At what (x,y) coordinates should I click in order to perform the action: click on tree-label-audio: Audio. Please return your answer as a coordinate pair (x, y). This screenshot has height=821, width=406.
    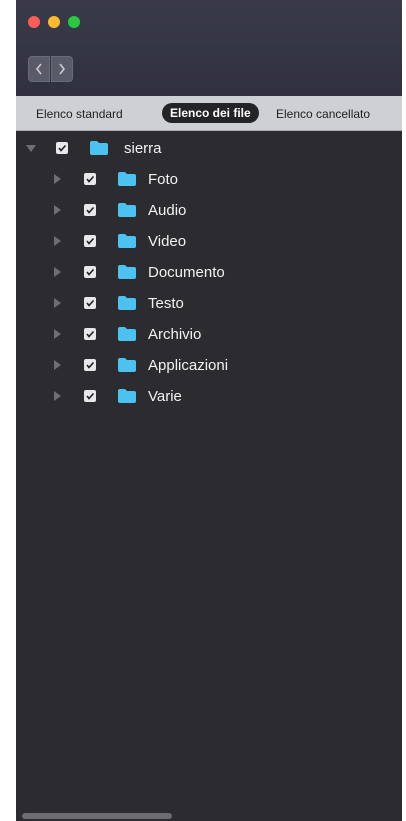
    Looking at the image, I should click on (167, 210).